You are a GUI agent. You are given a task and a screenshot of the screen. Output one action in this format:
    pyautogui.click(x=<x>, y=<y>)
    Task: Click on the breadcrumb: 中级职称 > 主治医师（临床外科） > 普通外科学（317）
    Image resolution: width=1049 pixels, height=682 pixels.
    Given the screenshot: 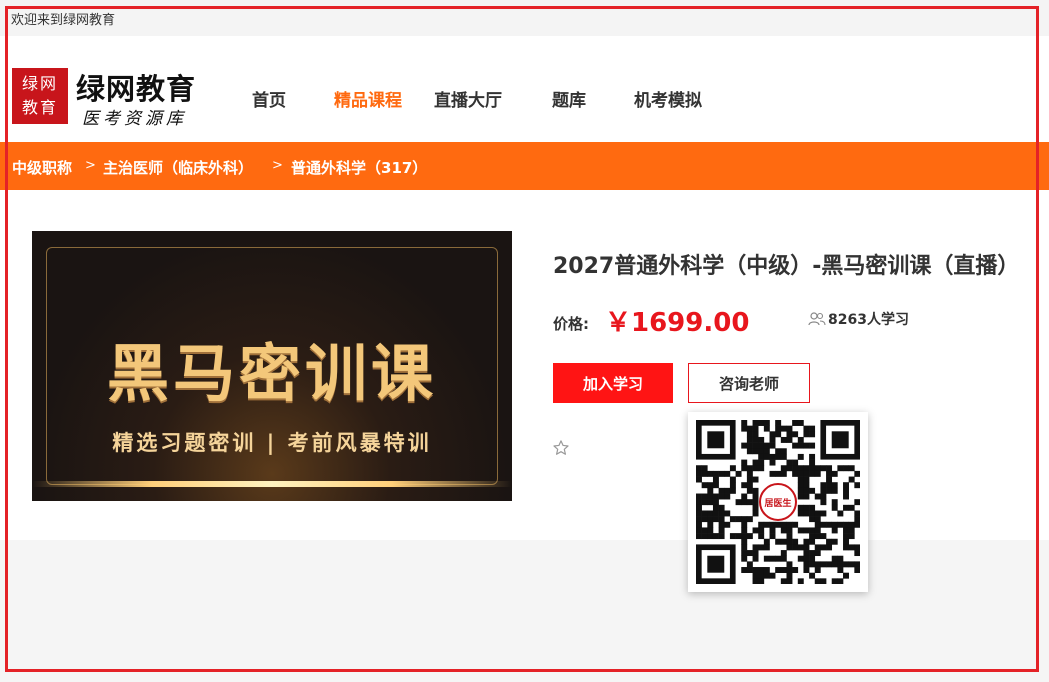 What is the action you would take?
    pyautogui.click(x=524, y=166)
    